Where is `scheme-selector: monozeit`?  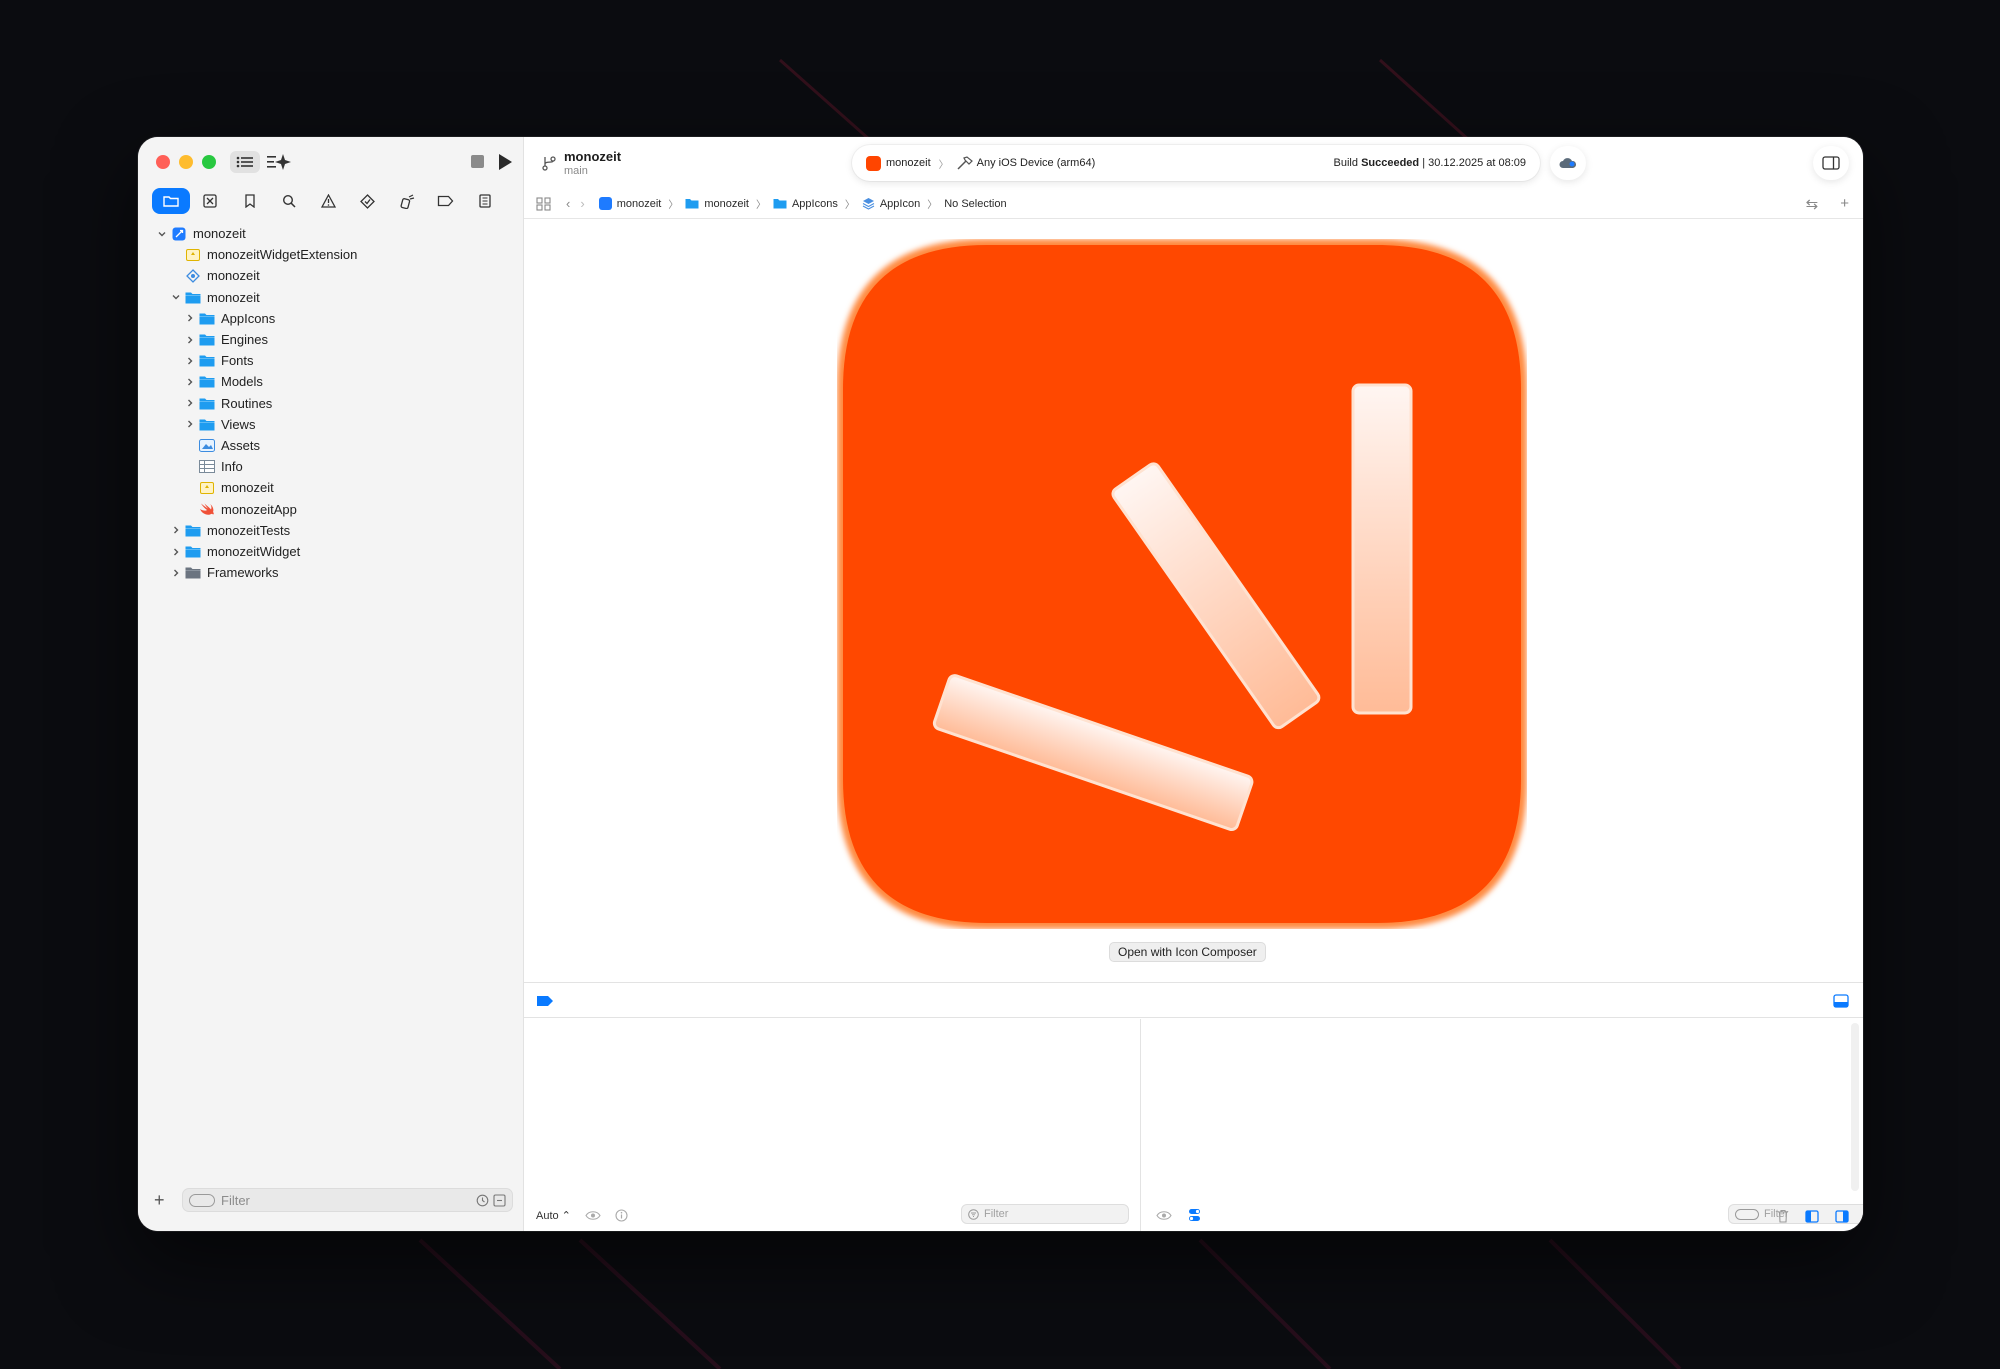 scheme-selector: monozeit is located at coordinates (908, 163).